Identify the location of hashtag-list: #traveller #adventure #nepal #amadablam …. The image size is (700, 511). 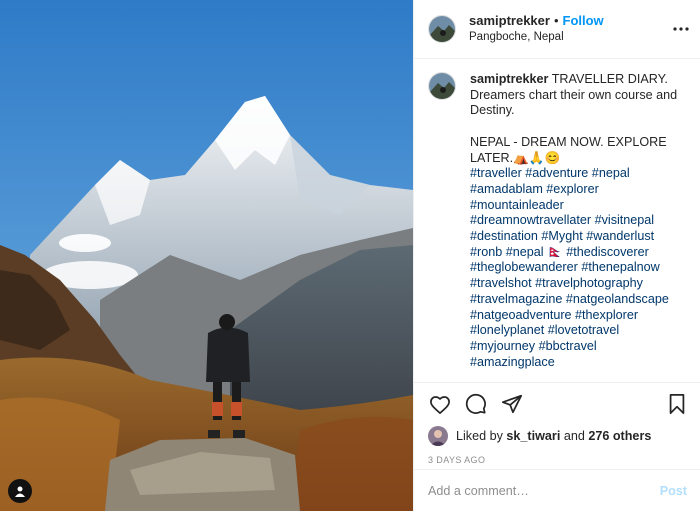
(576, 268).